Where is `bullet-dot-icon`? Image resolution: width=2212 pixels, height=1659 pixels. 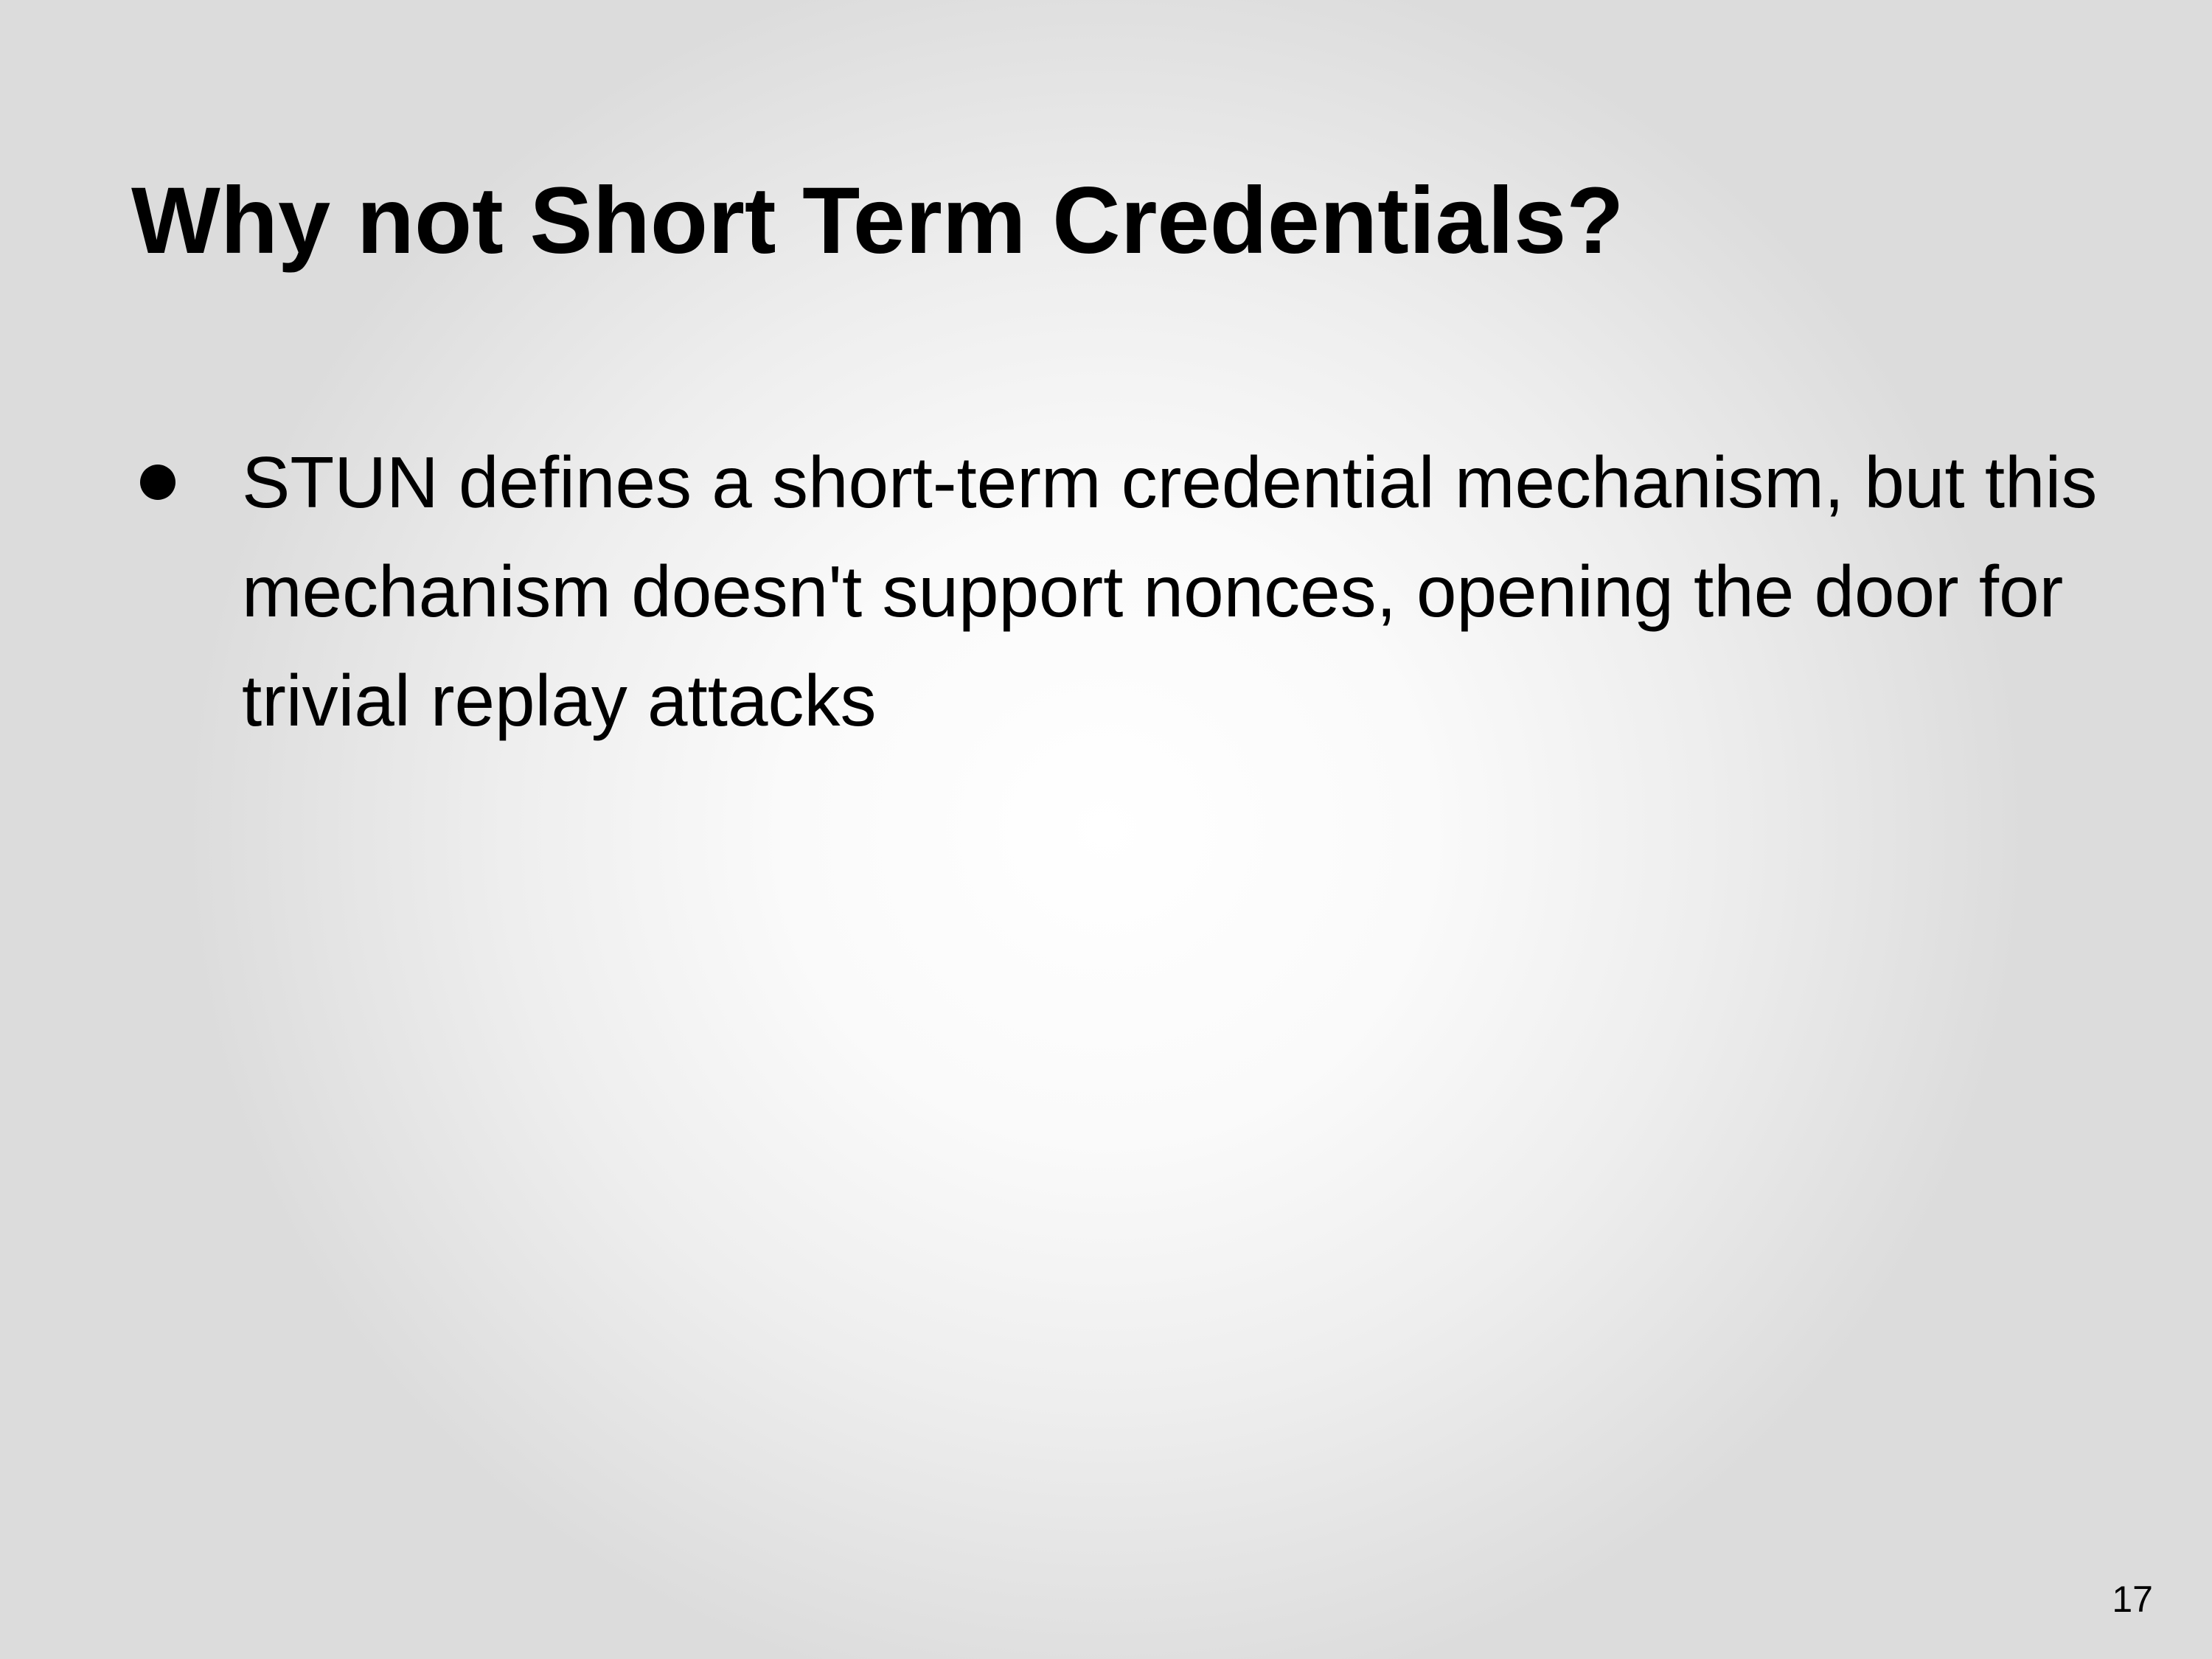 bullet-dot-icon is located at coordinates (157, 482).